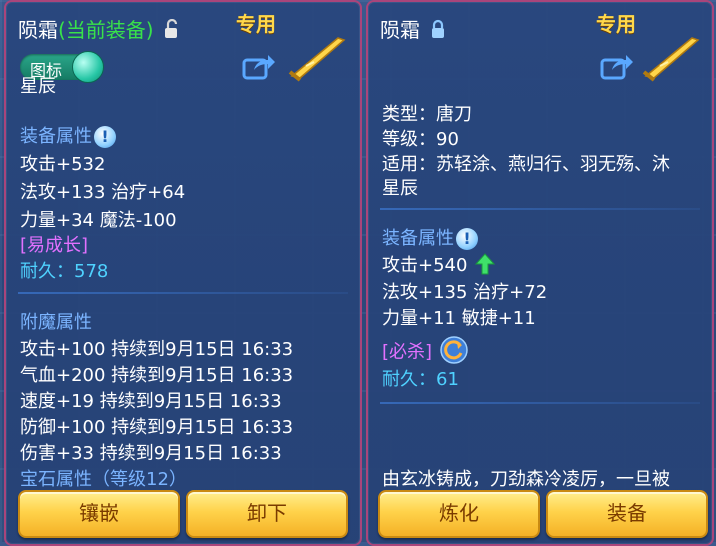 This screenshot has height=546, width=716. I want to click on unequip-button: 卸下, so click(267, 514).